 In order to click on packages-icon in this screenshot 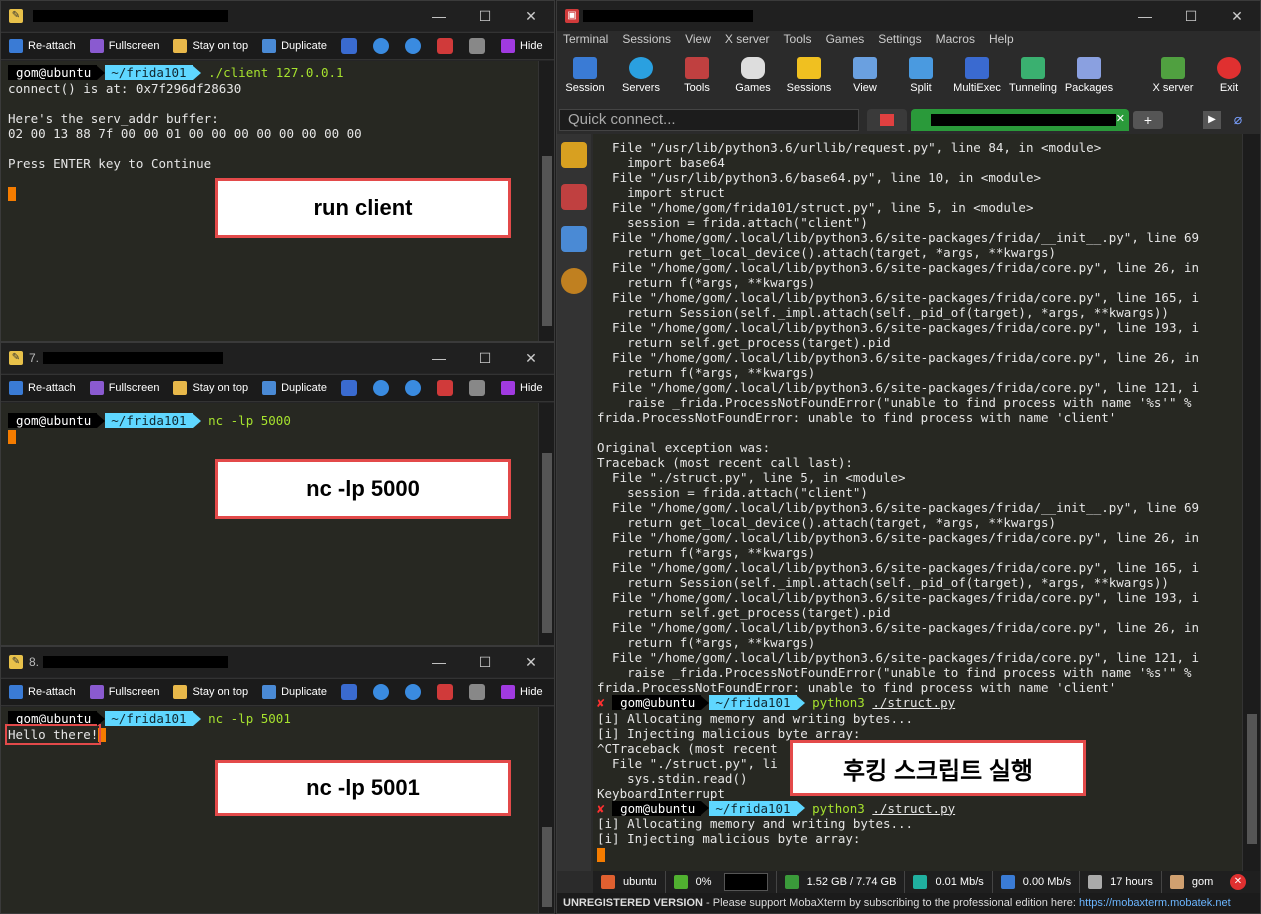, I will do `click(1089, 68)`.